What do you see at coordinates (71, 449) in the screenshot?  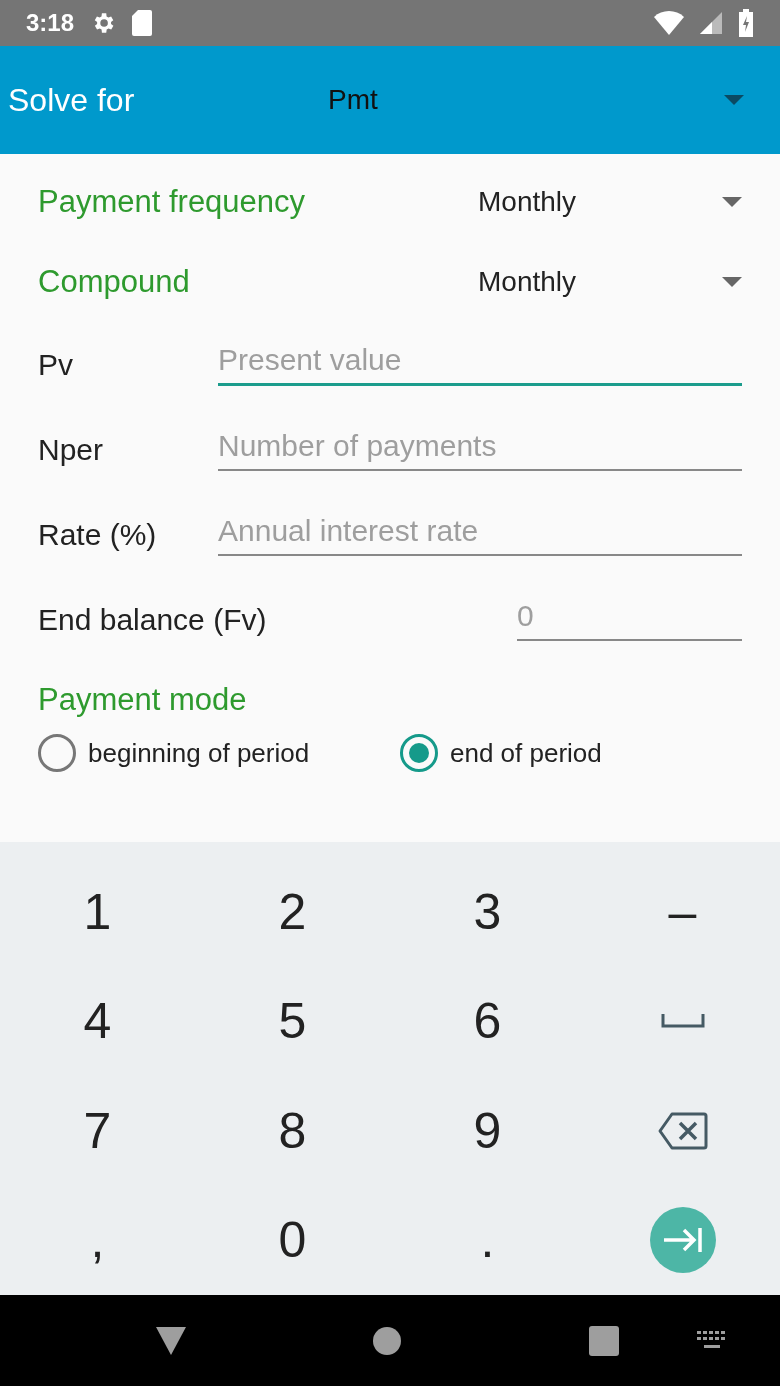 I see `field-label: Nper` at bounding box center [71, 449].